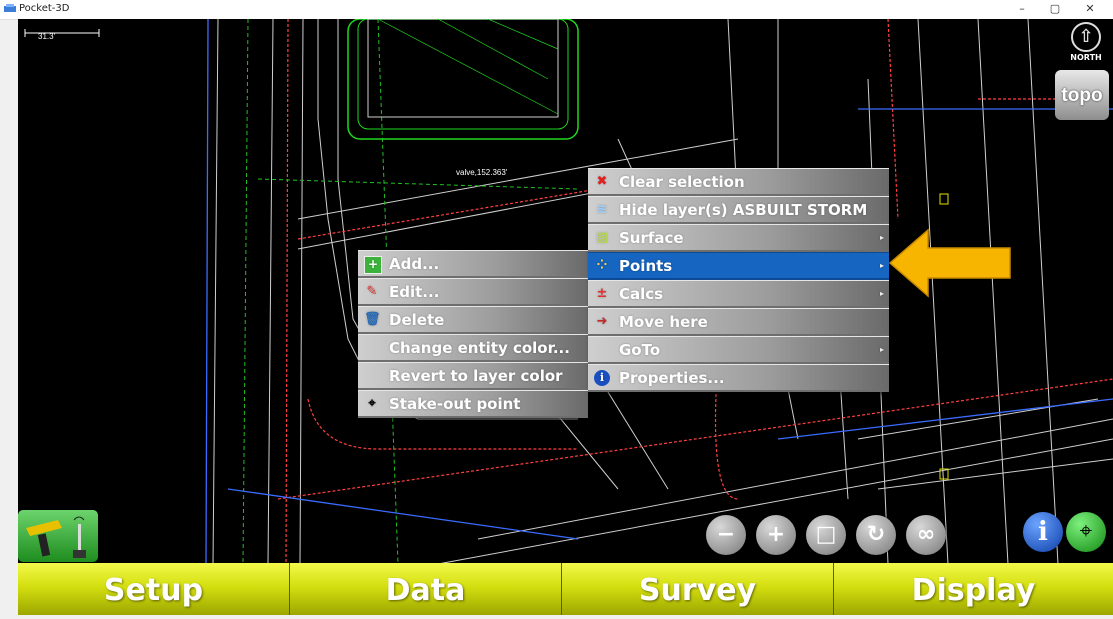 This screenshot has width=1113, height=619. What do you see at coordinates (1082, 95) in the screenshot?
I see `topo-button: topo` at bounding box center [1082, 95].